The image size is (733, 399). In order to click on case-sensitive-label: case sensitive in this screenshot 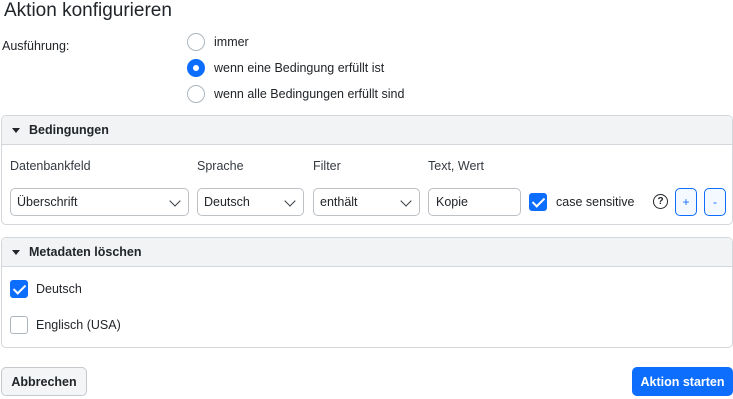, I will do `click(595, 202)`.